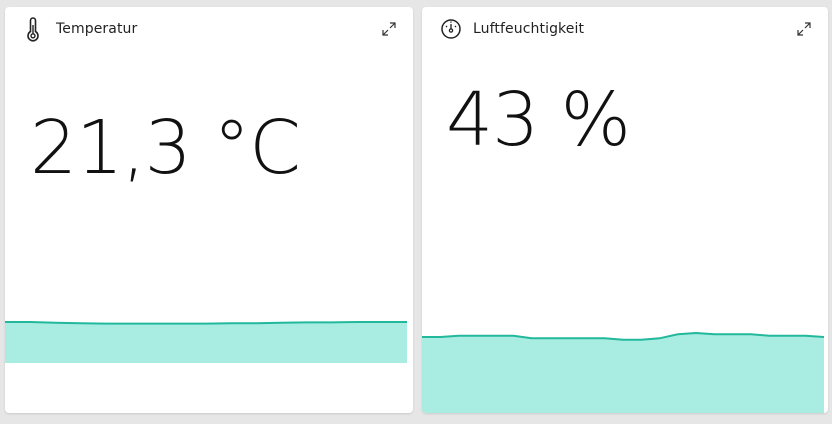  I want to click on temperature-history-chart, so click(206, 342).